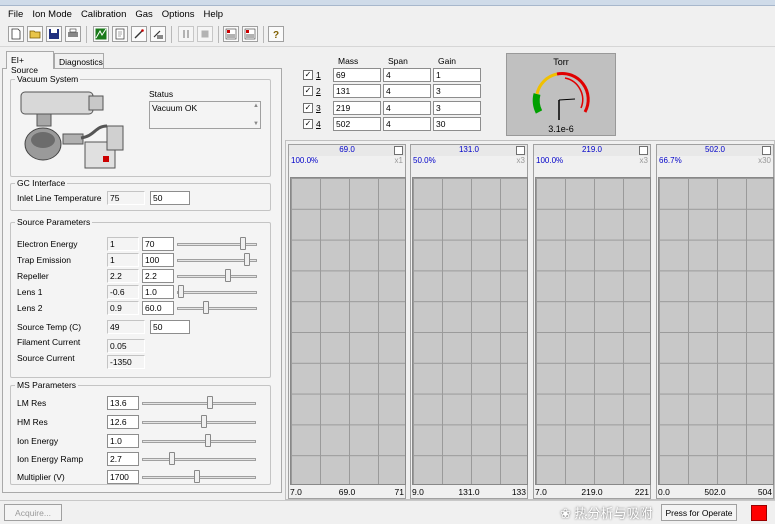 The height and width of the screenshot is (524, 775). Describe the element at coordinates (123, 441) in the screenshot. I see `ms-param-value: 1.0` at that location.